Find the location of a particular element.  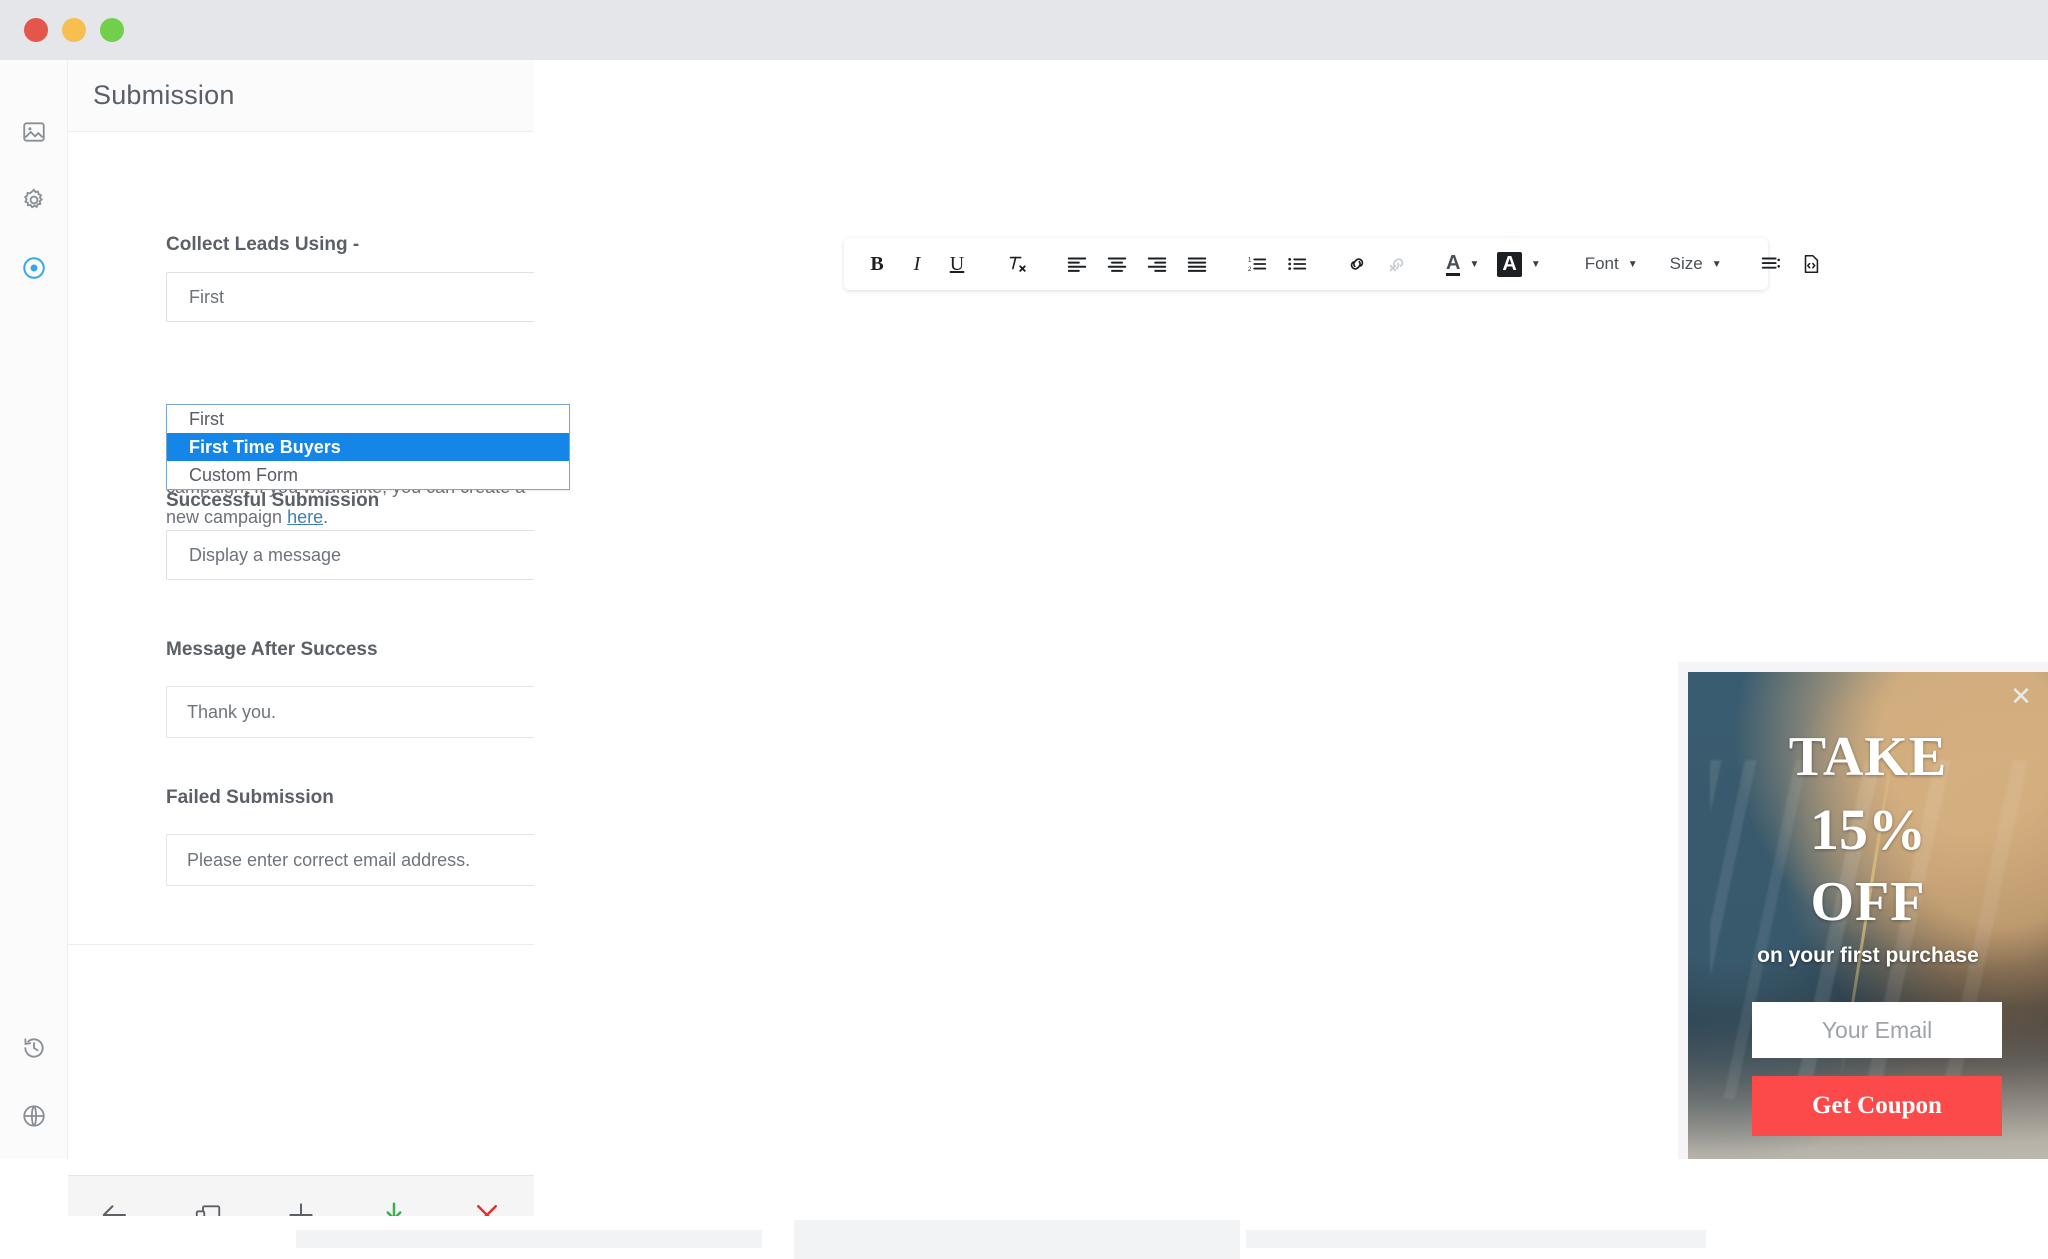

successful-submission-select: Display a message ▼ is located at coordinates (368, 555).